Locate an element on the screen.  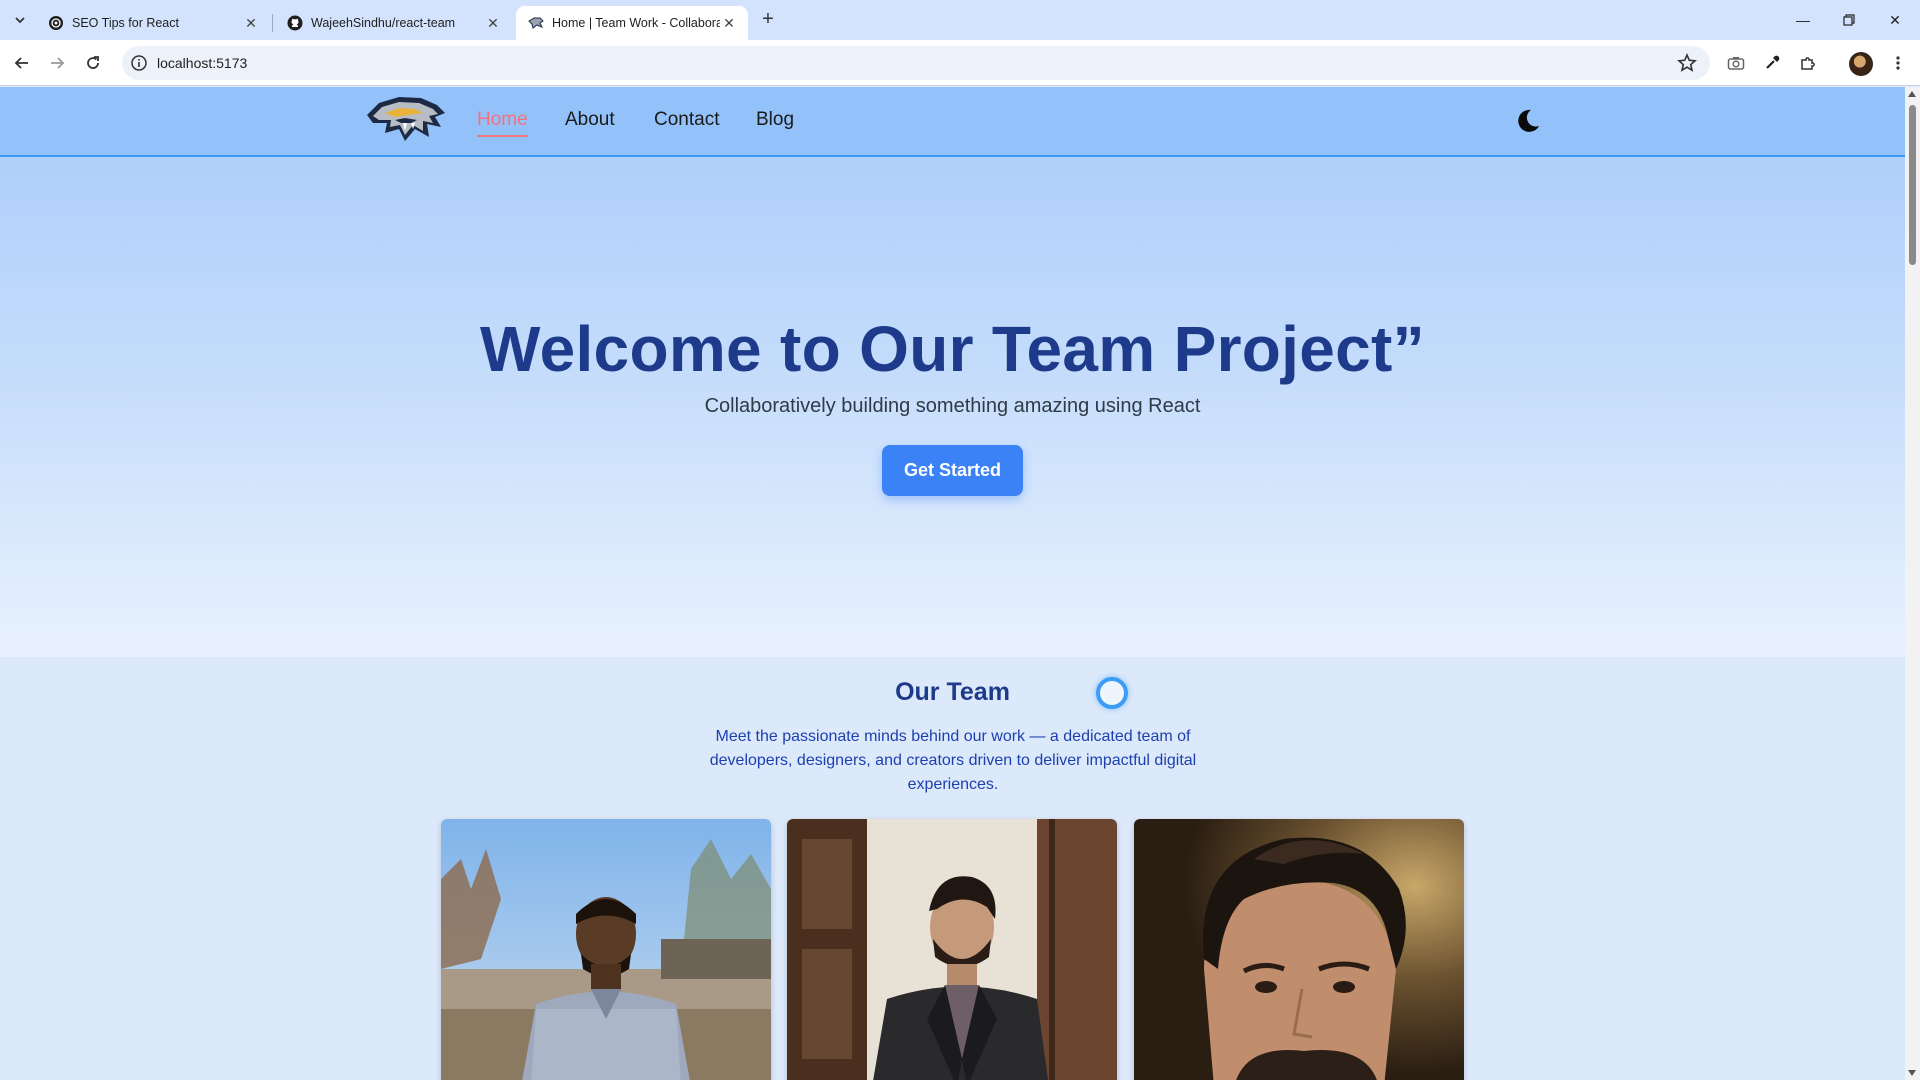
chevron-down-icon is located at coordinates (20, 20).